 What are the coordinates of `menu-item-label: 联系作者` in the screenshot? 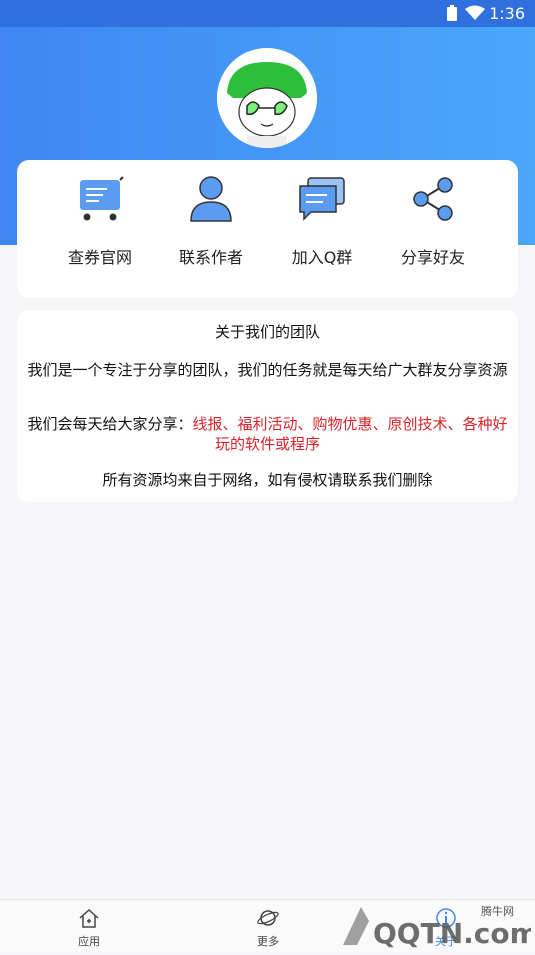 It's located at (210, 257).